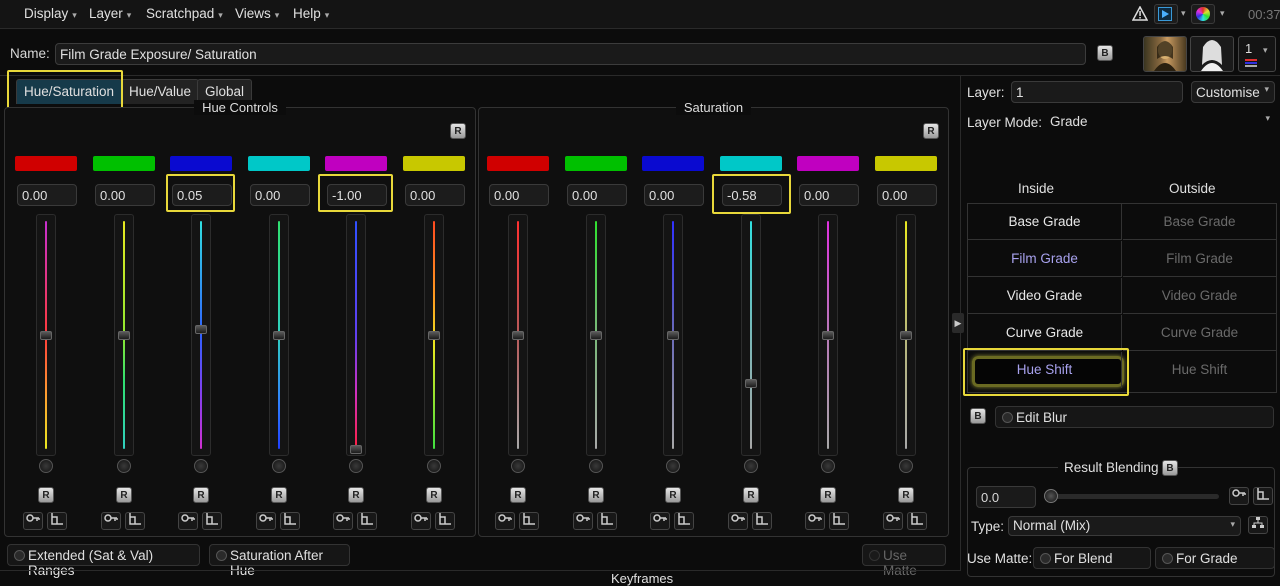 This screenshot has height=586, width=1280. I want to click on menu-display: Display ▾, so click(50, 13).